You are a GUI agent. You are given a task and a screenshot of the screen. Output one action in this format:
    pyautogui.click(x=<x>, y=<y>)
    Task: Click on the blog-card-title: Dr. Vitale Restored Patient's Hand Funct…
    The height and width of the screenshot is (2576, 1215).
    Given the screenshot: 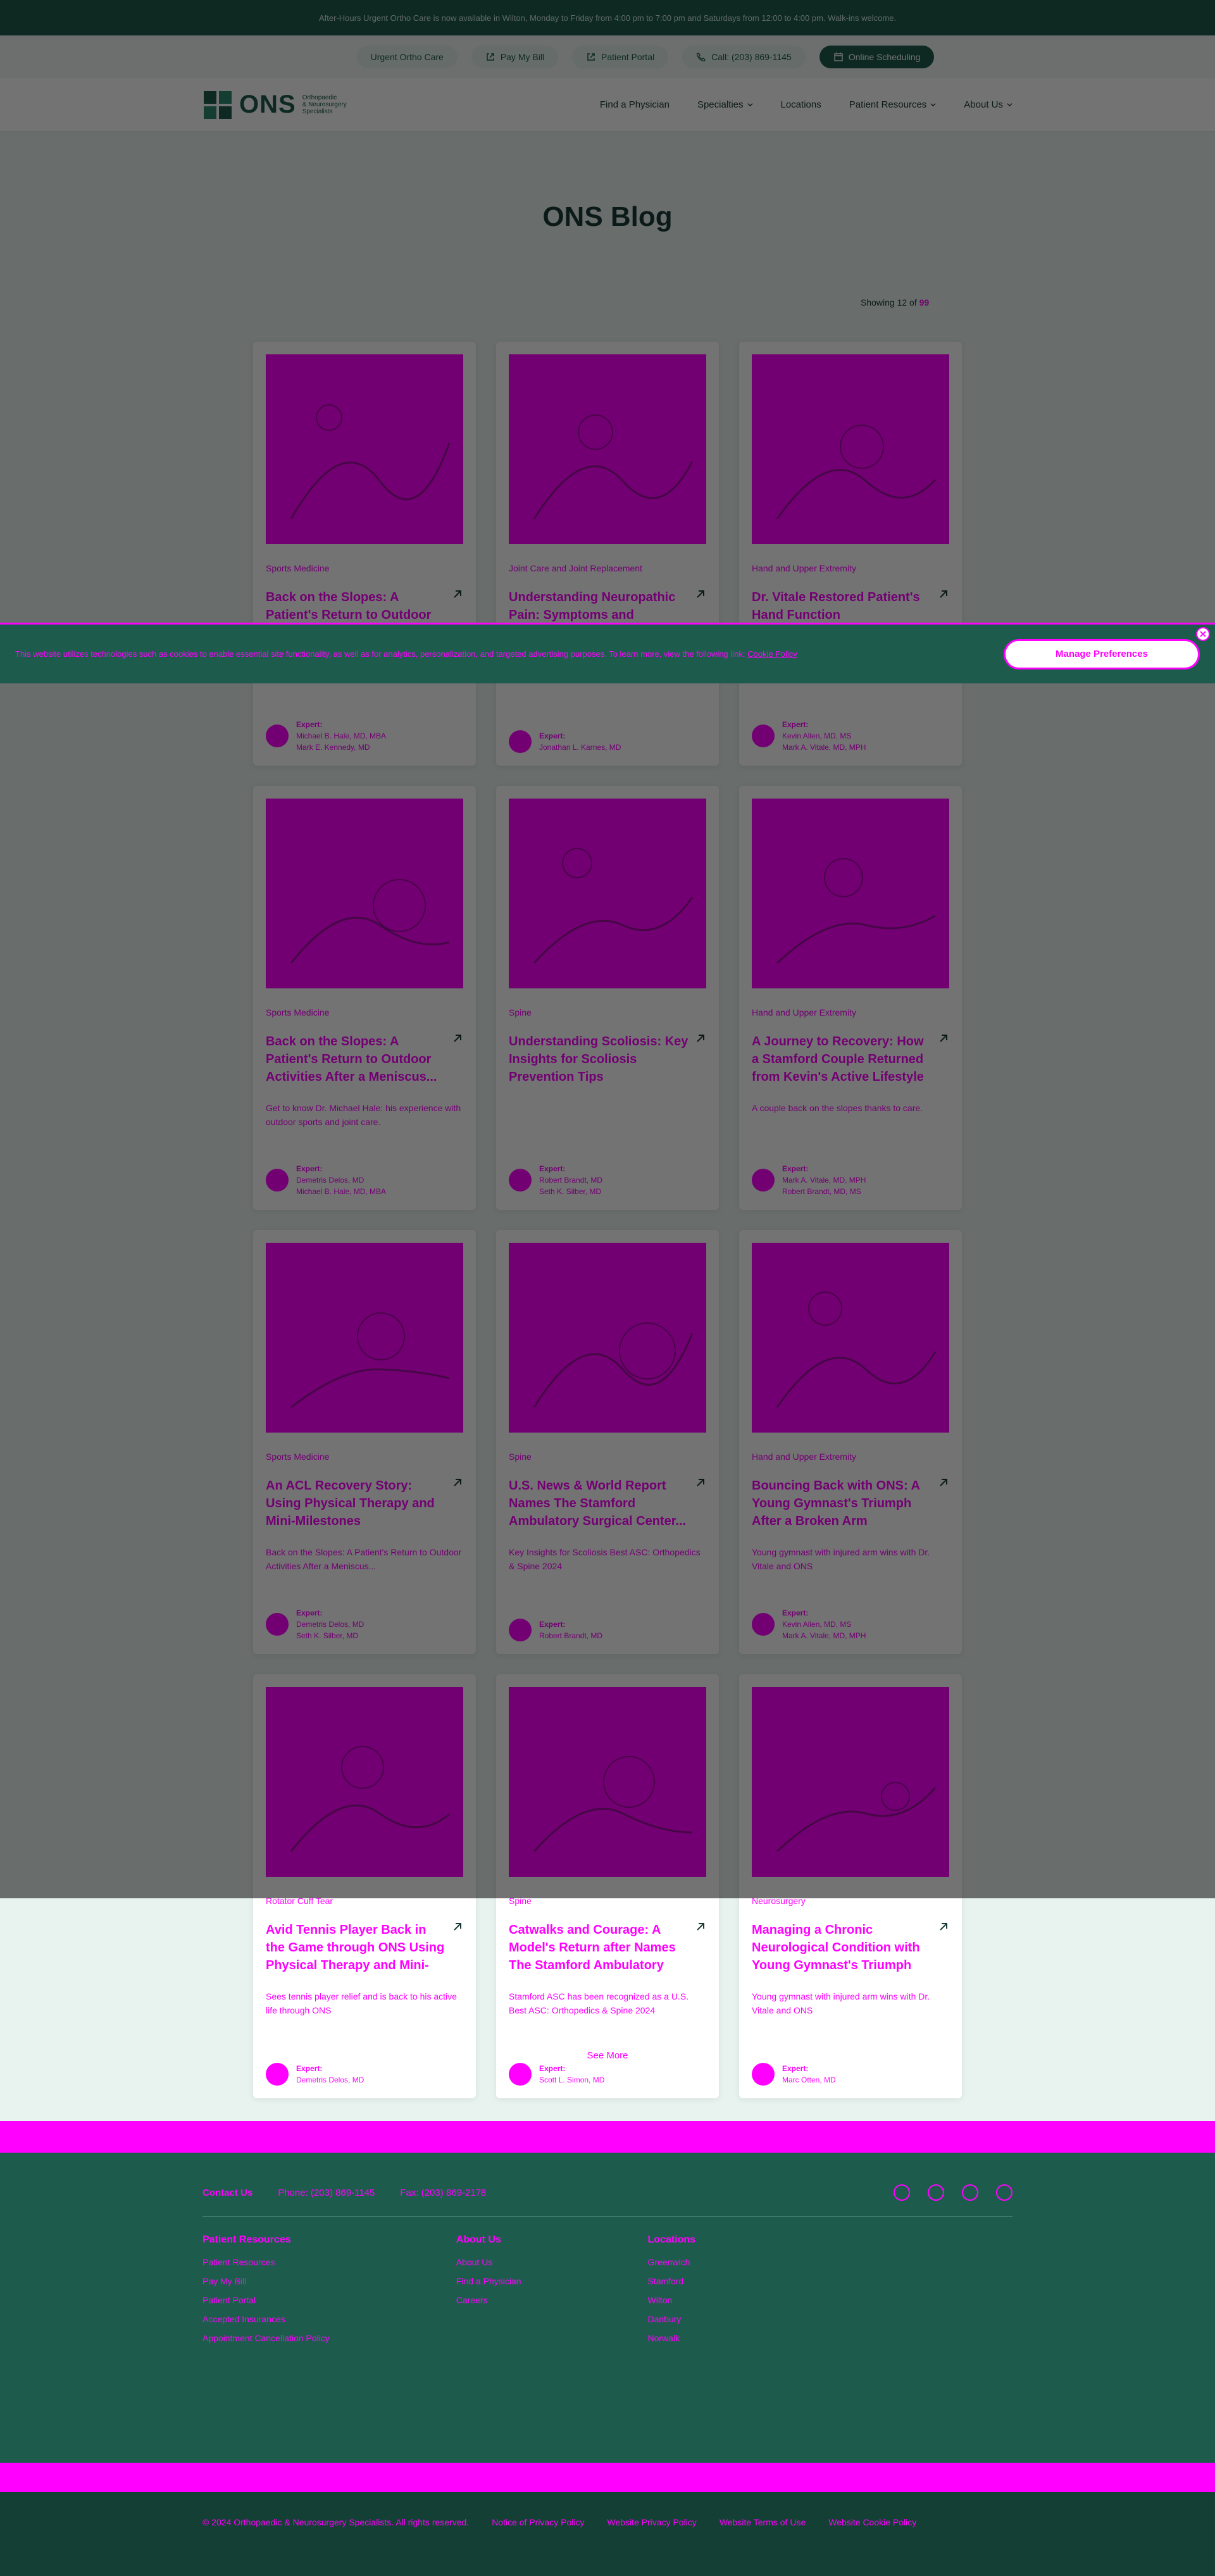 What is the action you would take?
    pyautogui.click(x=842, y=606)
    